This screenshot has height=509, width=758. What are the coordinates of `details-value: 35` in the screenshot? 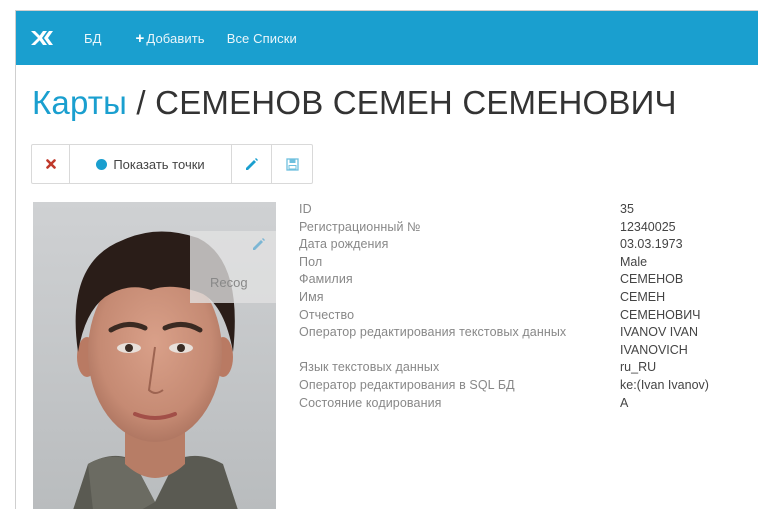 It's located at (627, 209).